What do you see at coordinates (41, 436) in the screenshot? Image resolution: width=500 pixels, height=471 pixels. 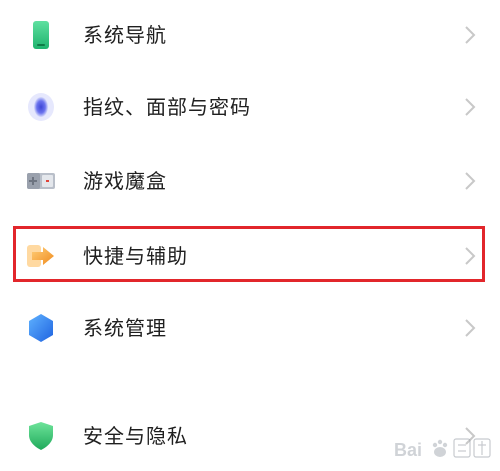 I see `shield-icon` at bounding box center [41, 436].